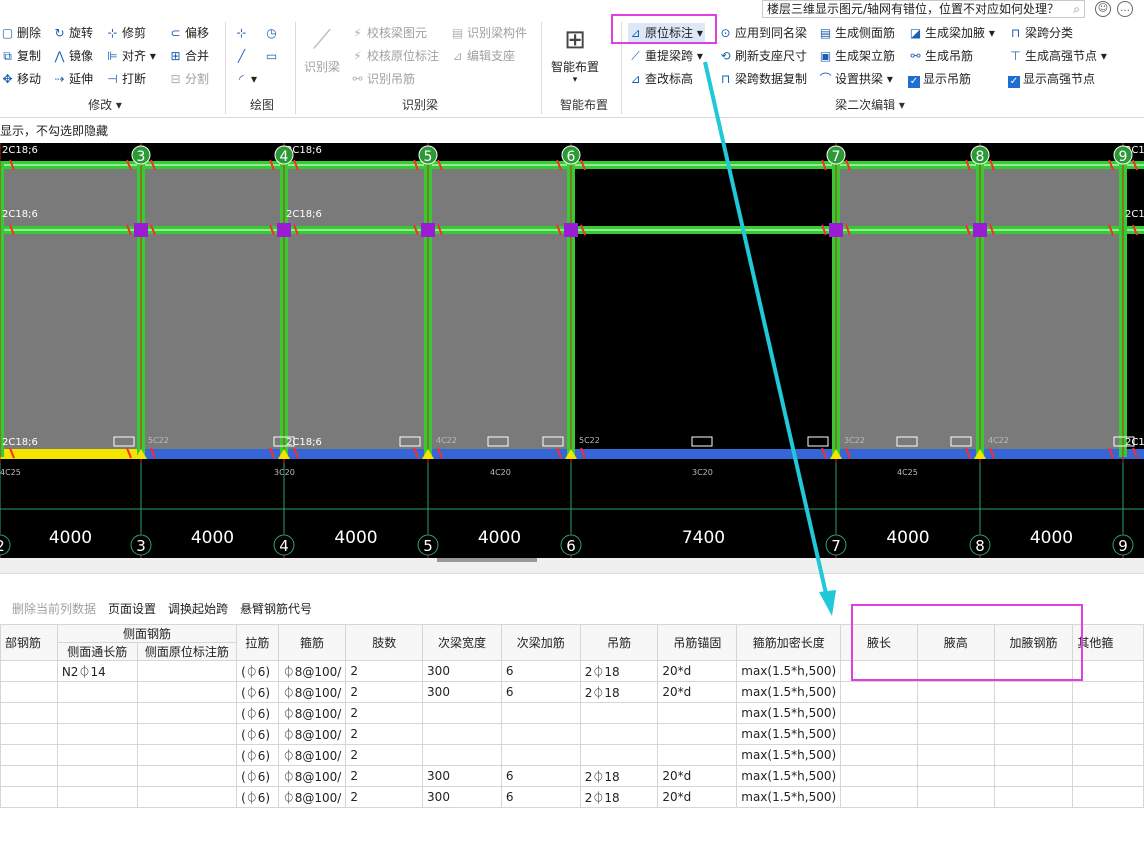 The image size is (1144, 848). Describe the element at coordinates (572, 797) in the screenshot. I see `table-row: (⏀6) ⏀8@100/2 300 6 2⏀18 20*d max(1.5*h,500)` at that location.